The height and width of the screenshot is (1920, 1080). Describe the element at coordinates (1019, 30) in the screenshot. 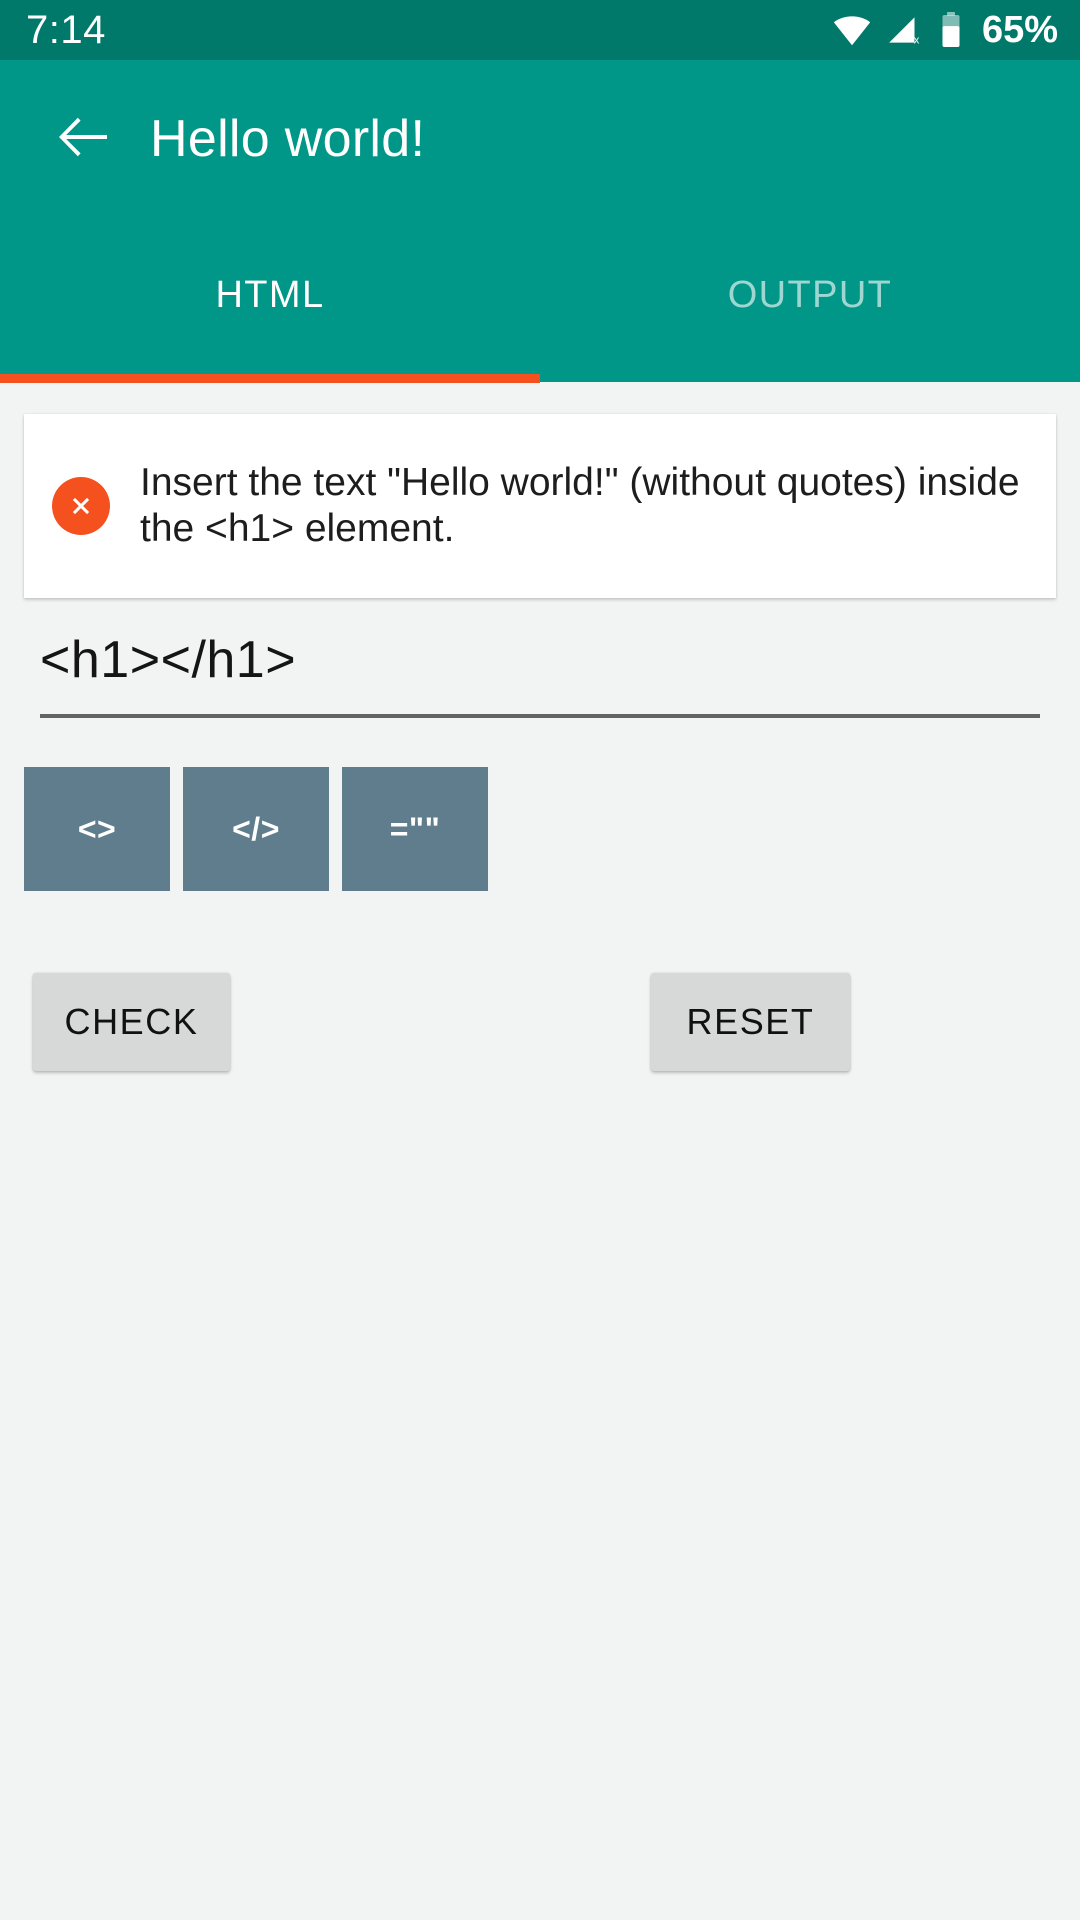

I see `battery-percentage: 65%` at that location.